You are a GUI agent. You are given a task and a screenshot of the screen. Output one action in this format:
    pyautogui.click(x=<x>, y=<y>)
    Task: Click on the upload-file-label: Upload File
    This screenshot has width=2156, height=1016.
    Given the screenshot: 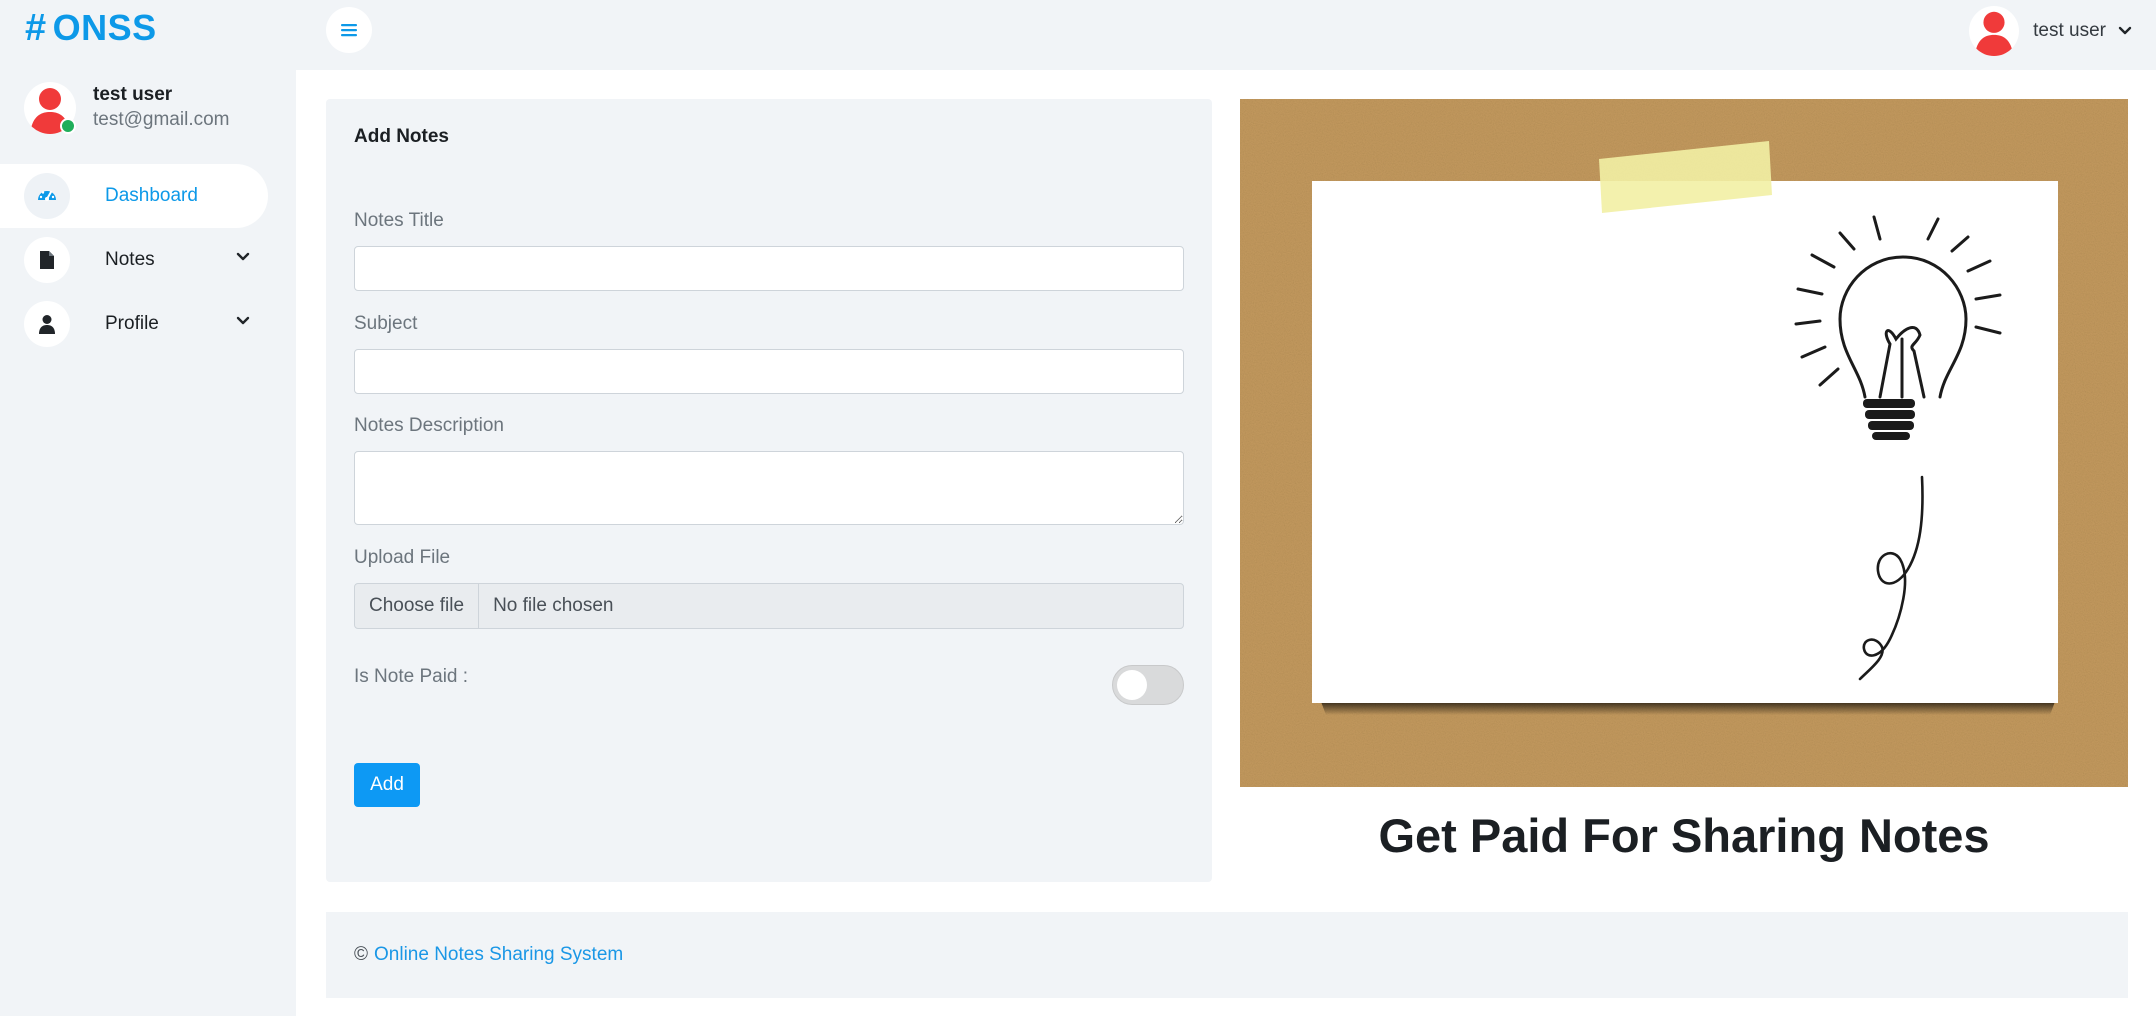 What is the action you would take?
    pyautogui.click(x=402, y=557)
    